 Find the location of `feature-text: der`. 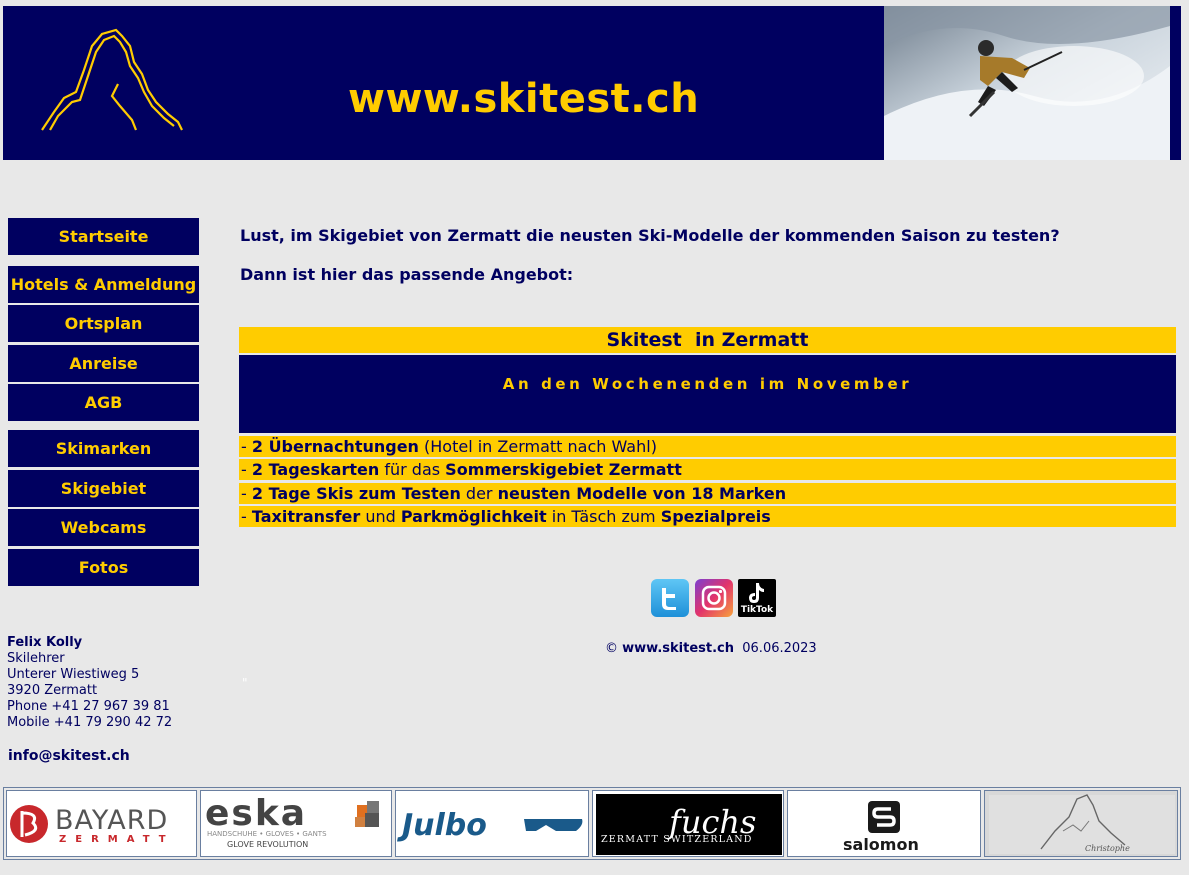

feature-text: der is located at coordinates (479, 493).